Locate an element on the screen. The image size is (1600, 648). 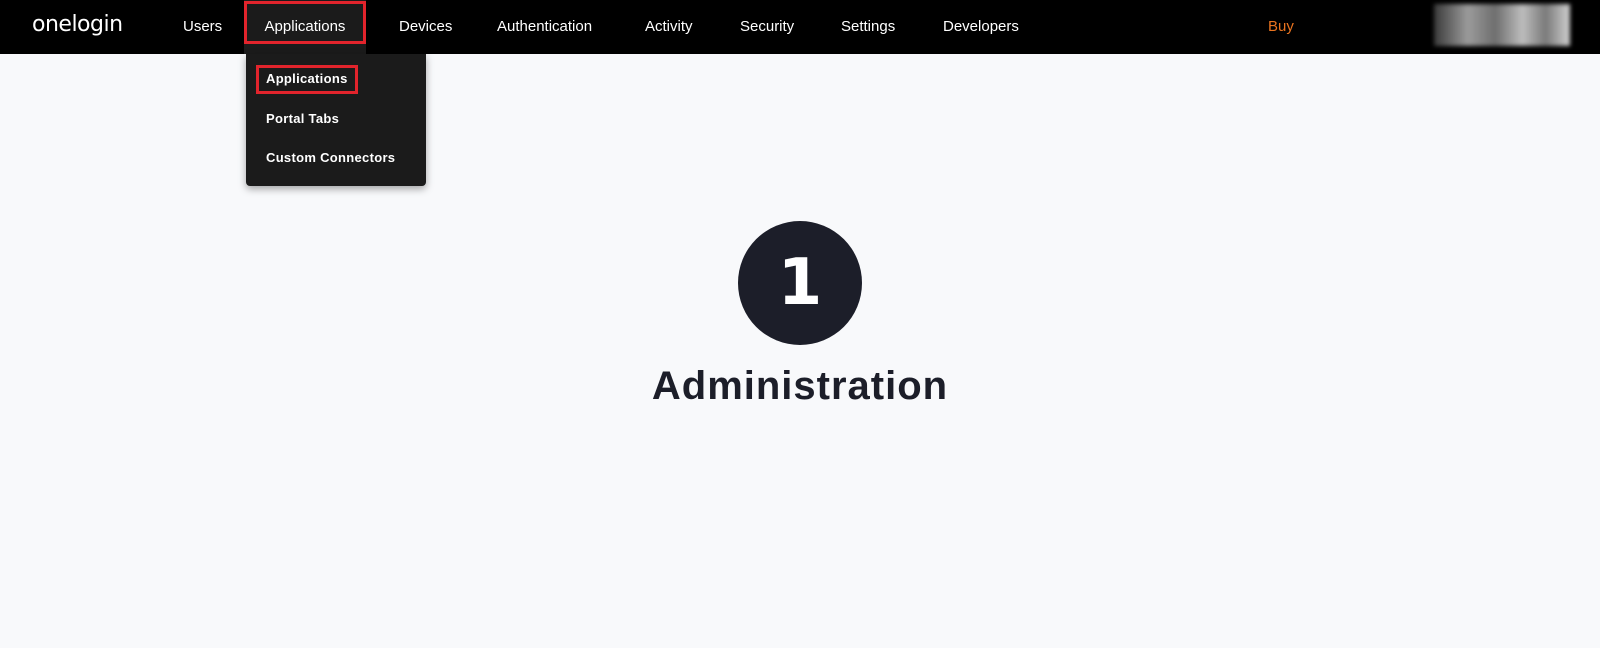
step-number-badge: 1 is located at coordinates (800, 283).